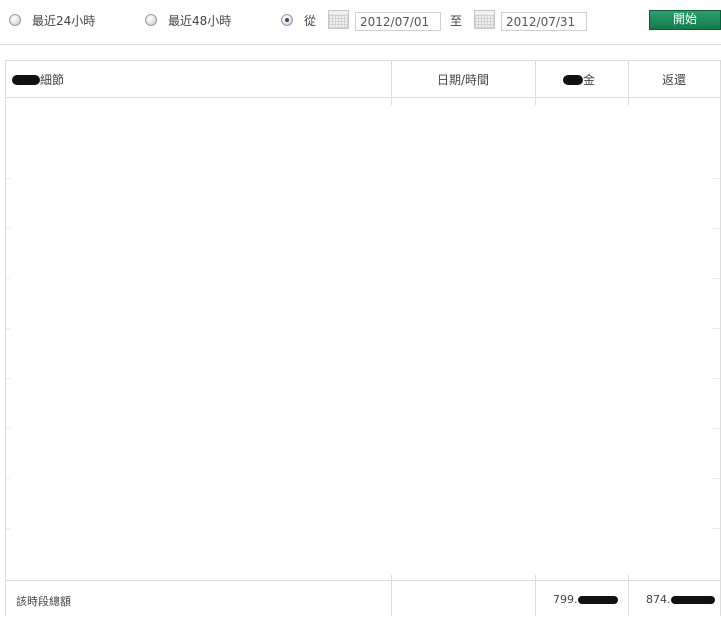  I want to click on label-from: 從, so click(310, 21).